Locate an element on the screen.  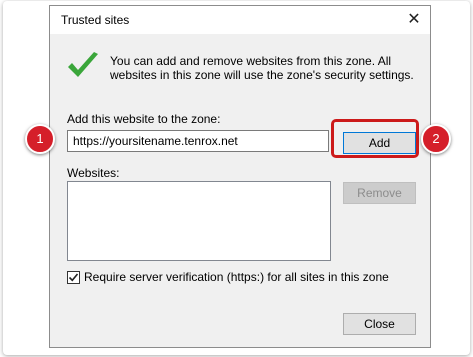
close-button: Close is located at coordinates (379, 324).